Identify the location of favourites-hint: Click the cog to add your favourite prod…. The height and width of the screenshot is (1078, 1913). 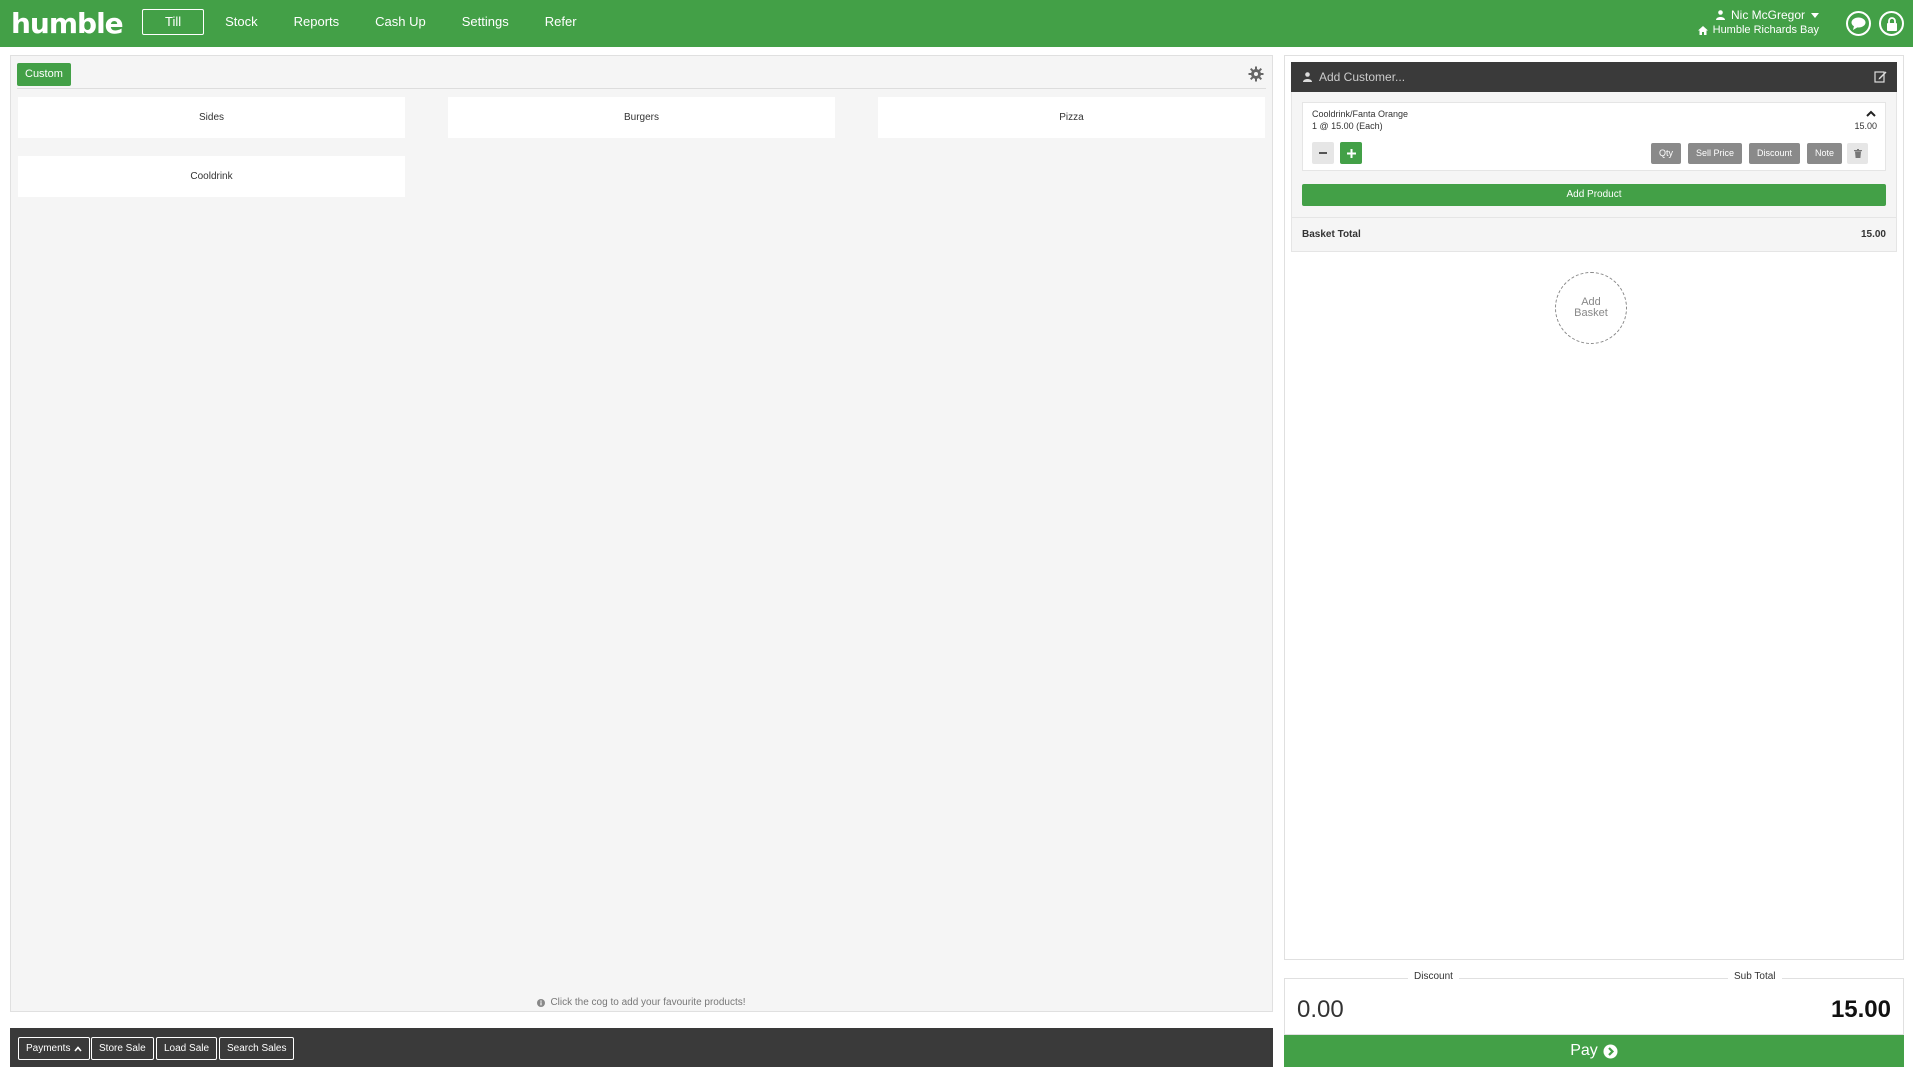
(641, 1002).